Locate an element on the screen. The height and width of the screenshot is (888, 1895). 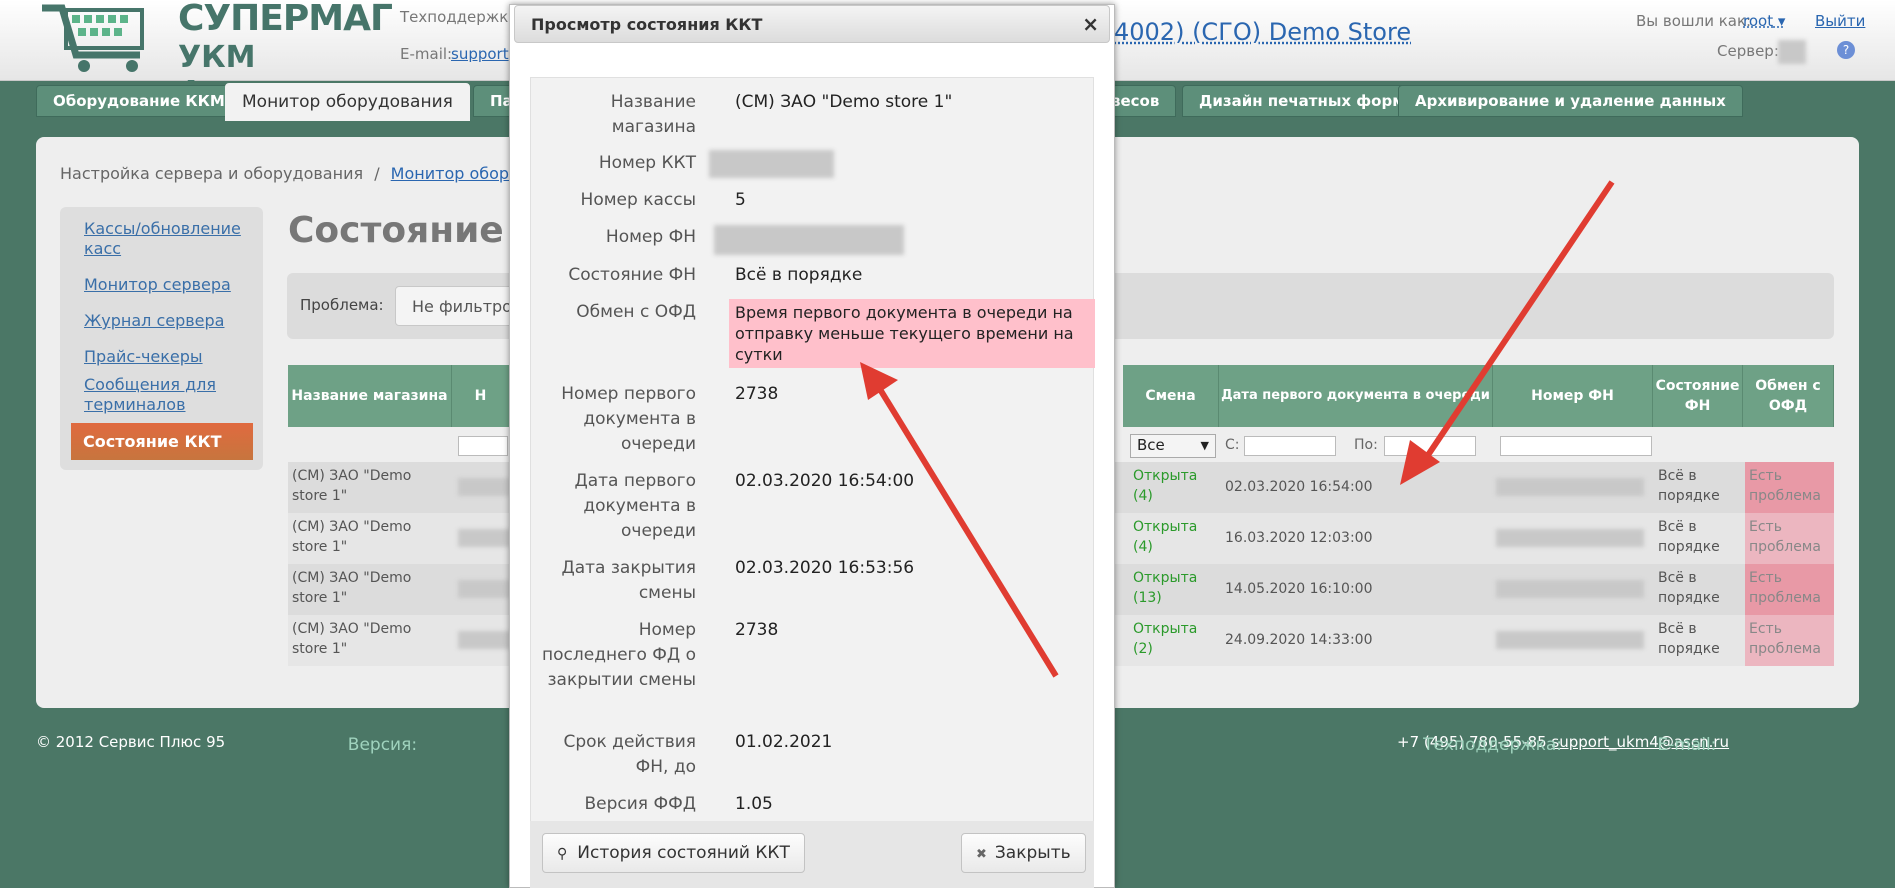
col-header-ofd: Обмен с ОФД is located at coordinates (1788, 396).